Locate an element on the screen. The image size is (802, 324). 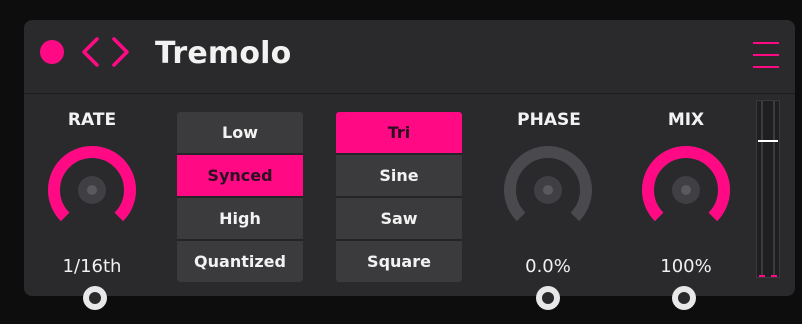
waveform-sine-button: Sine is located at coordinates (399, 176).